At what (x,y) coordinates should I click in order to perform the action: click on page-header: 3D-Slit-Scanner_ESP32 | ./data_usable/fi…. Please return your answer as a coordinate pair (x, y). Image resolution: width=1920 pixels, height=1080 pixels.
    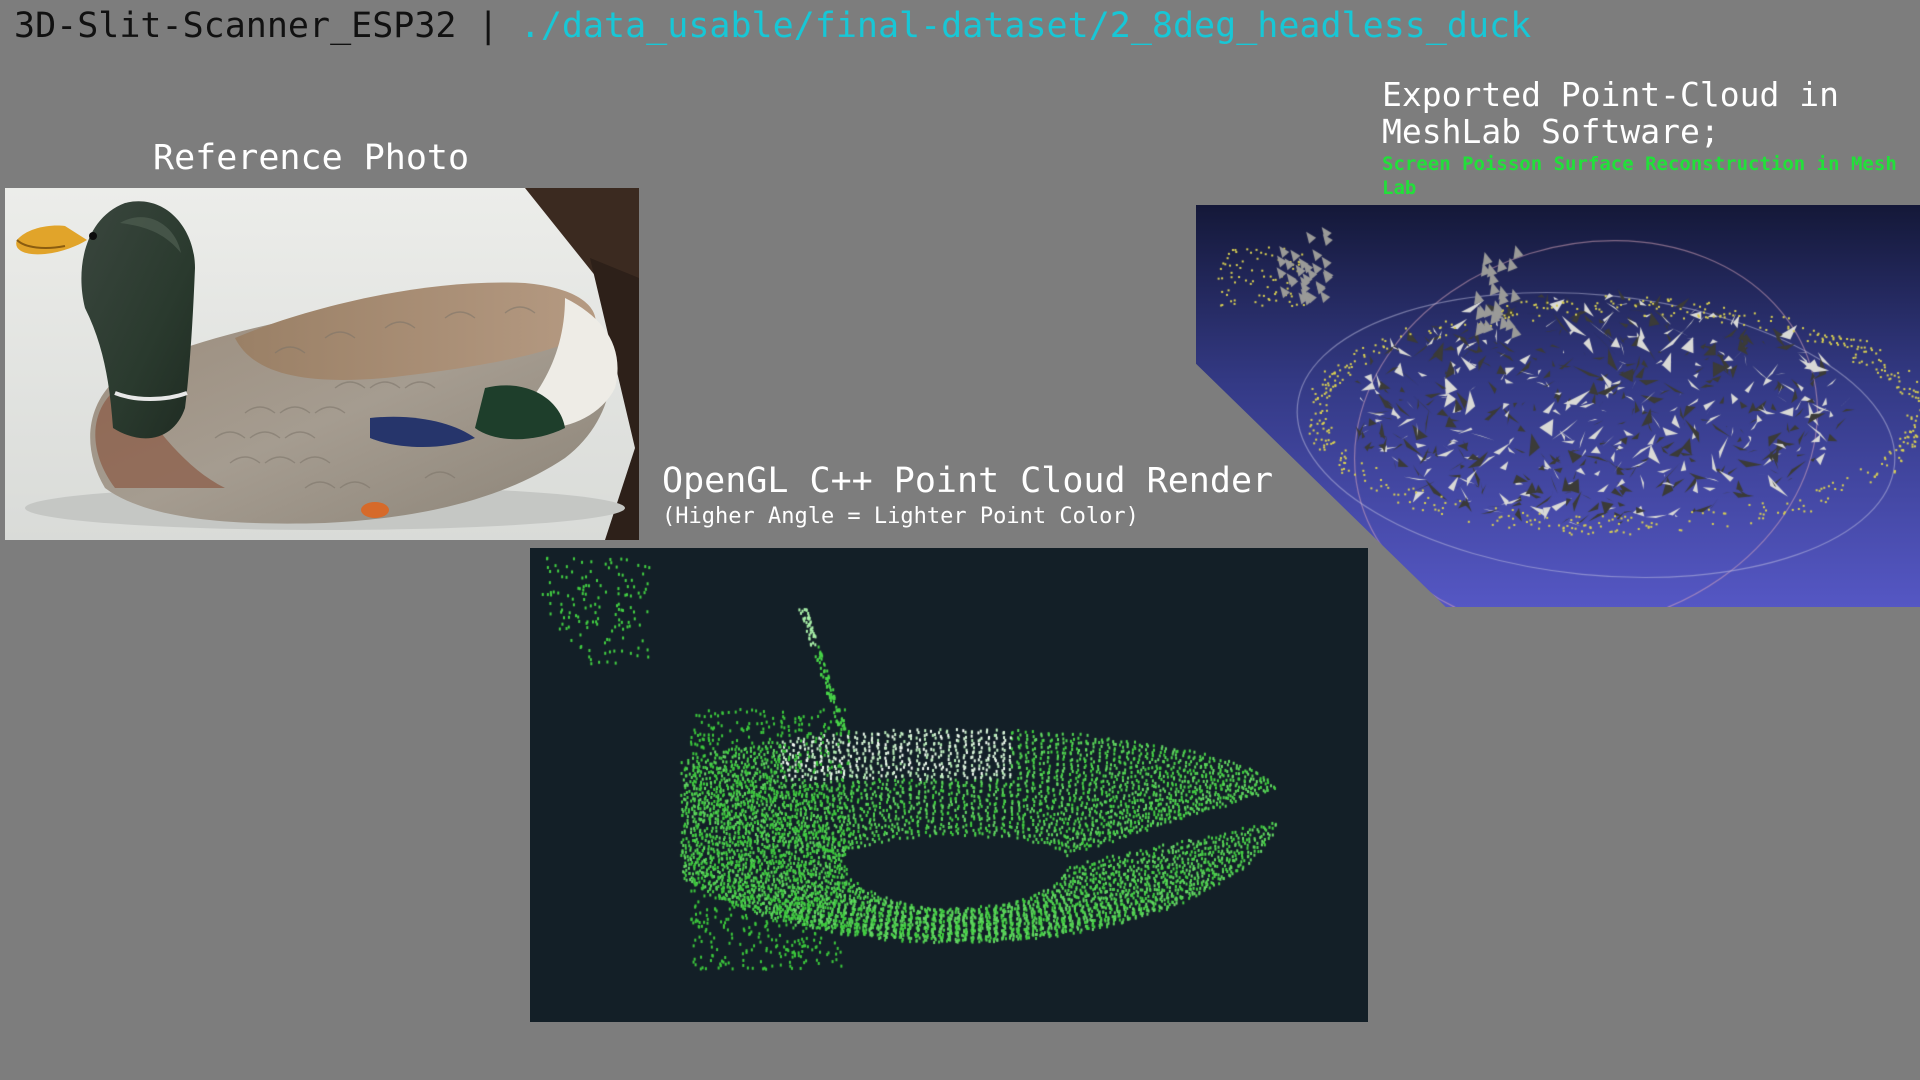
    Looking at the image, I should click on (772, 26).